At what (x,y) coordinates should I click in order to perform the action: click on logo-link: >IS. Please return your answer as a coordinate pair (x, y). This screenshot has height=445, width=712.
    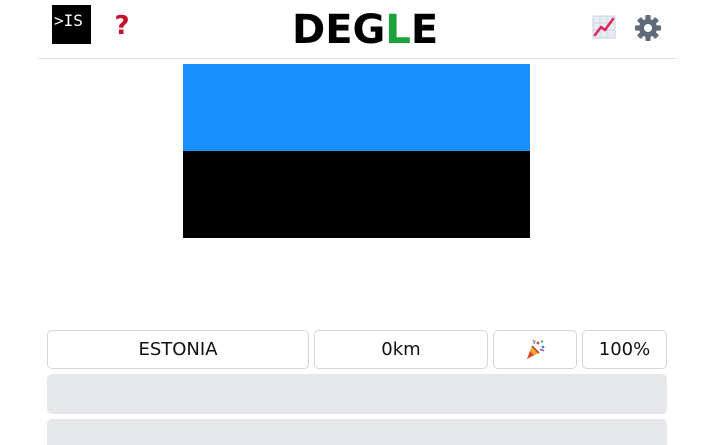
    Looking at the image, I should click on (71, 24).